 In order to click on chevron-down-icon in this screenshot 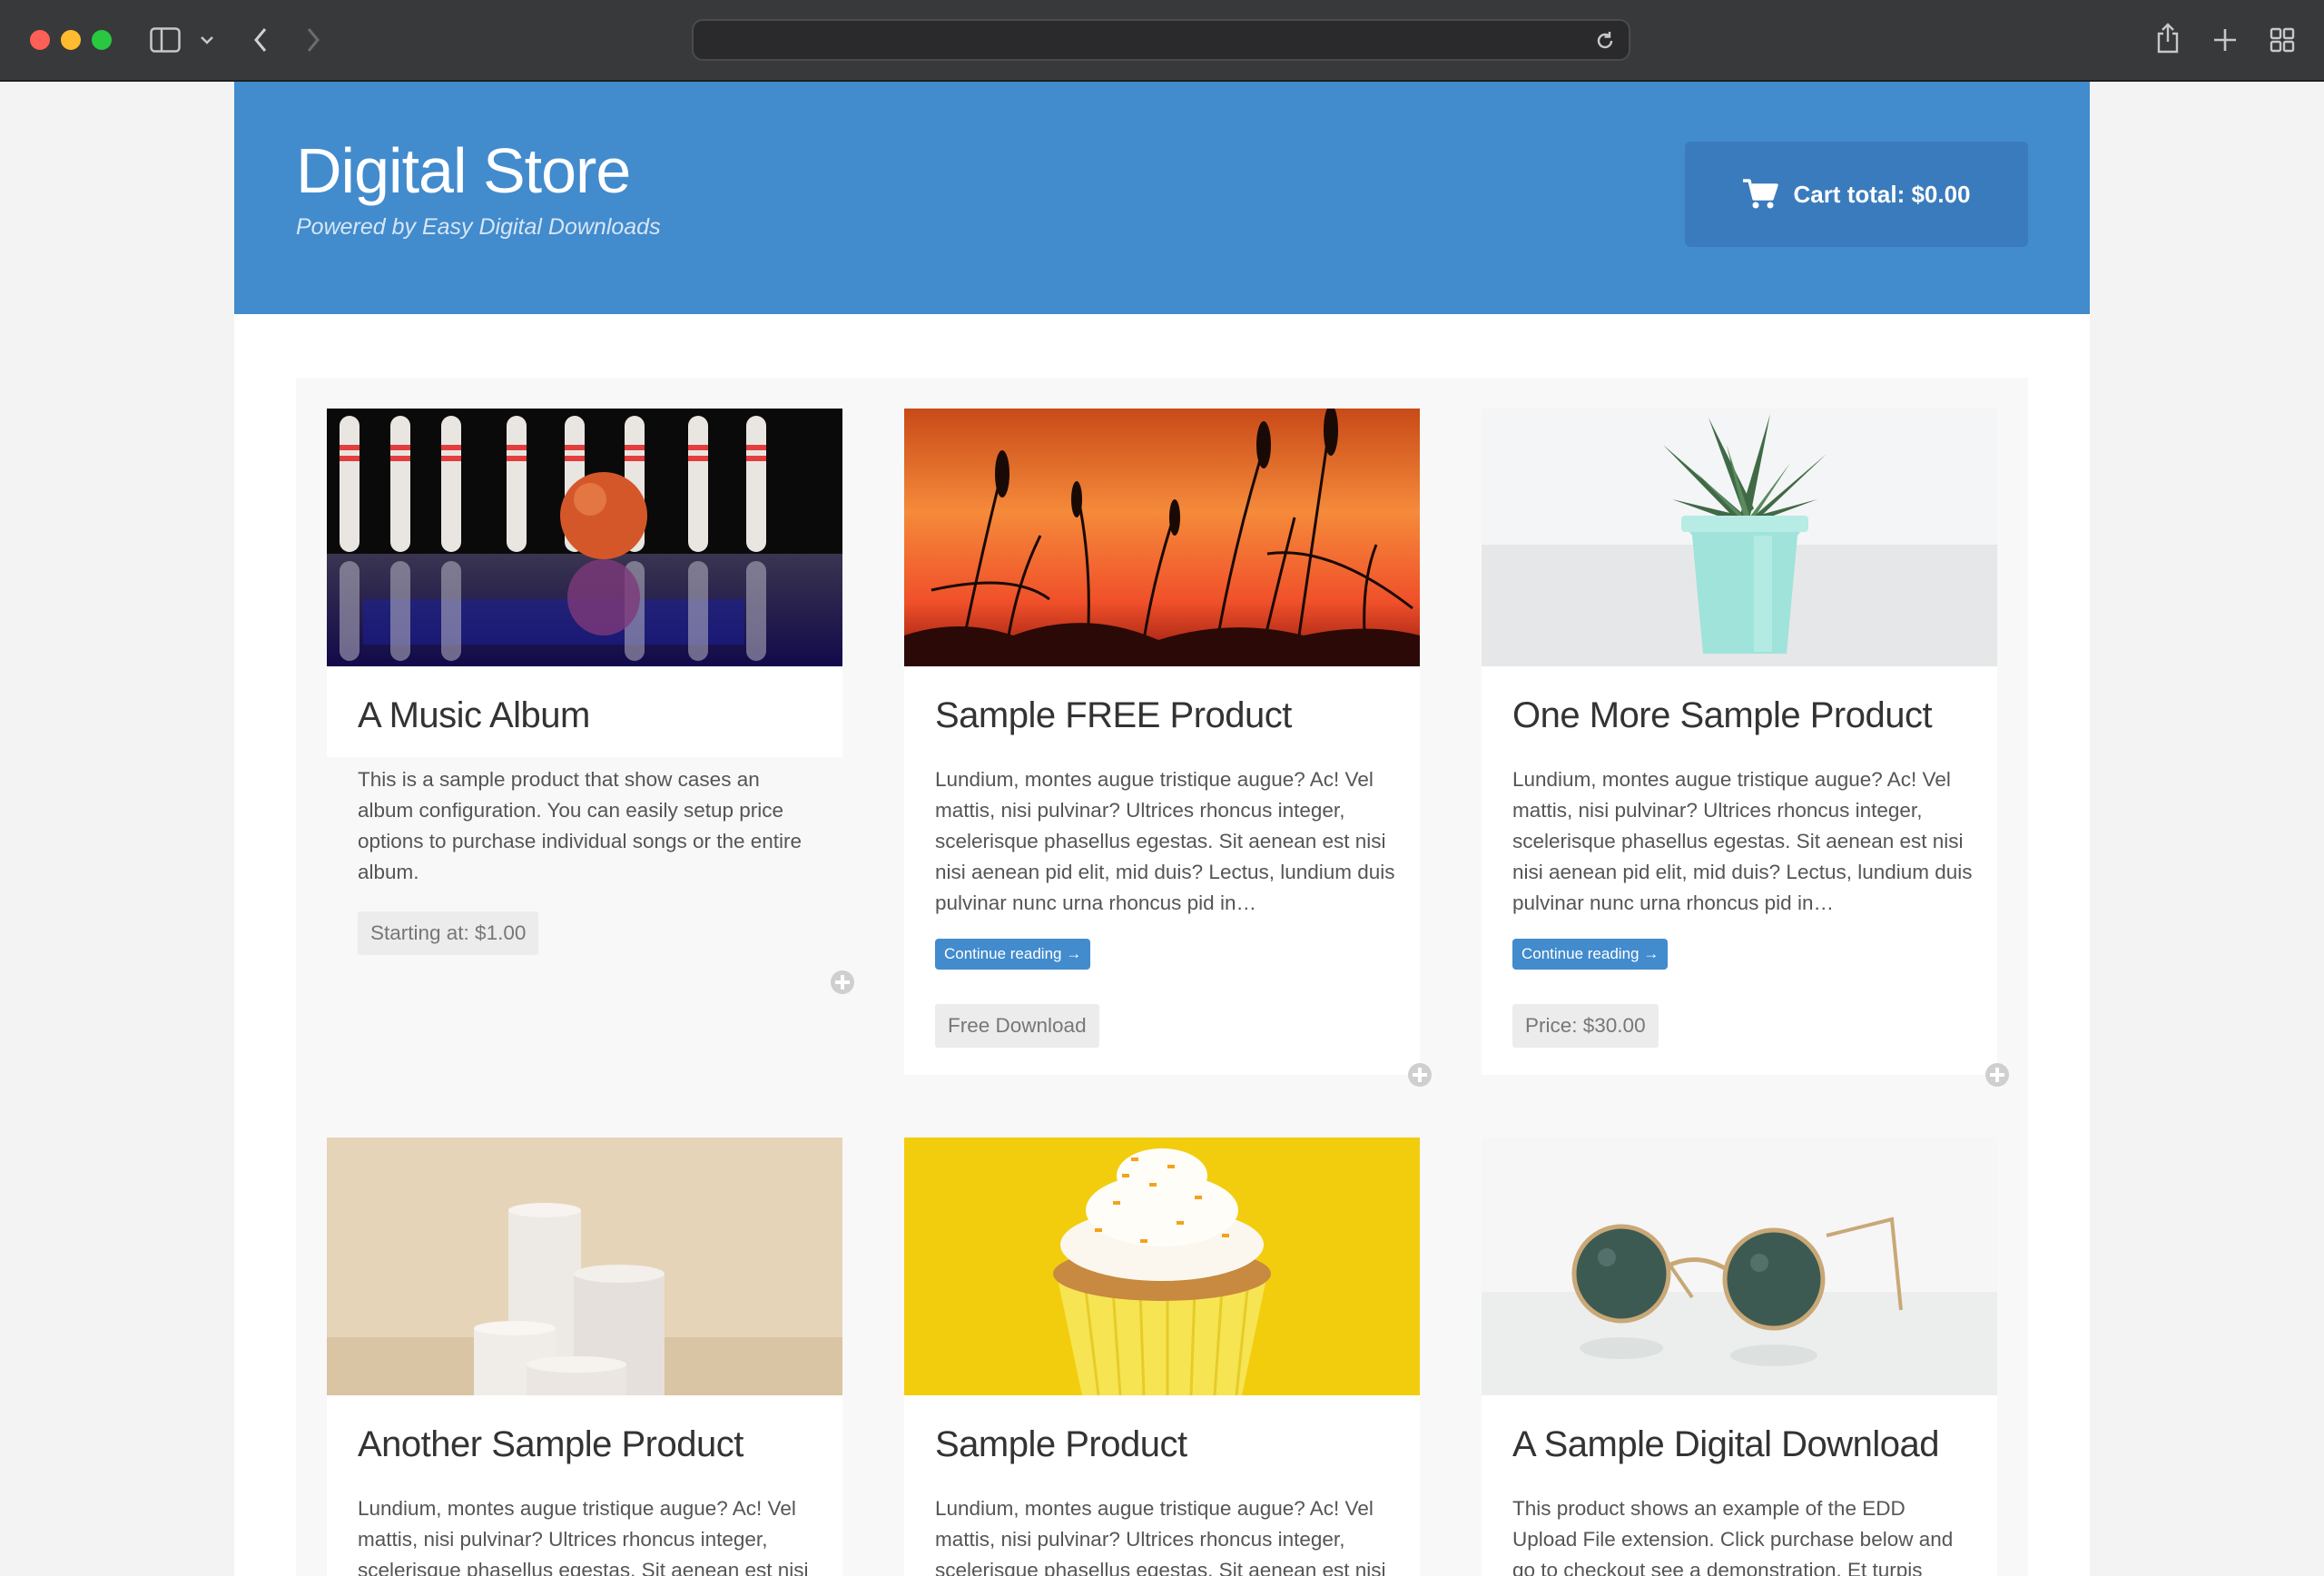, I will do `click(207, 39)`.